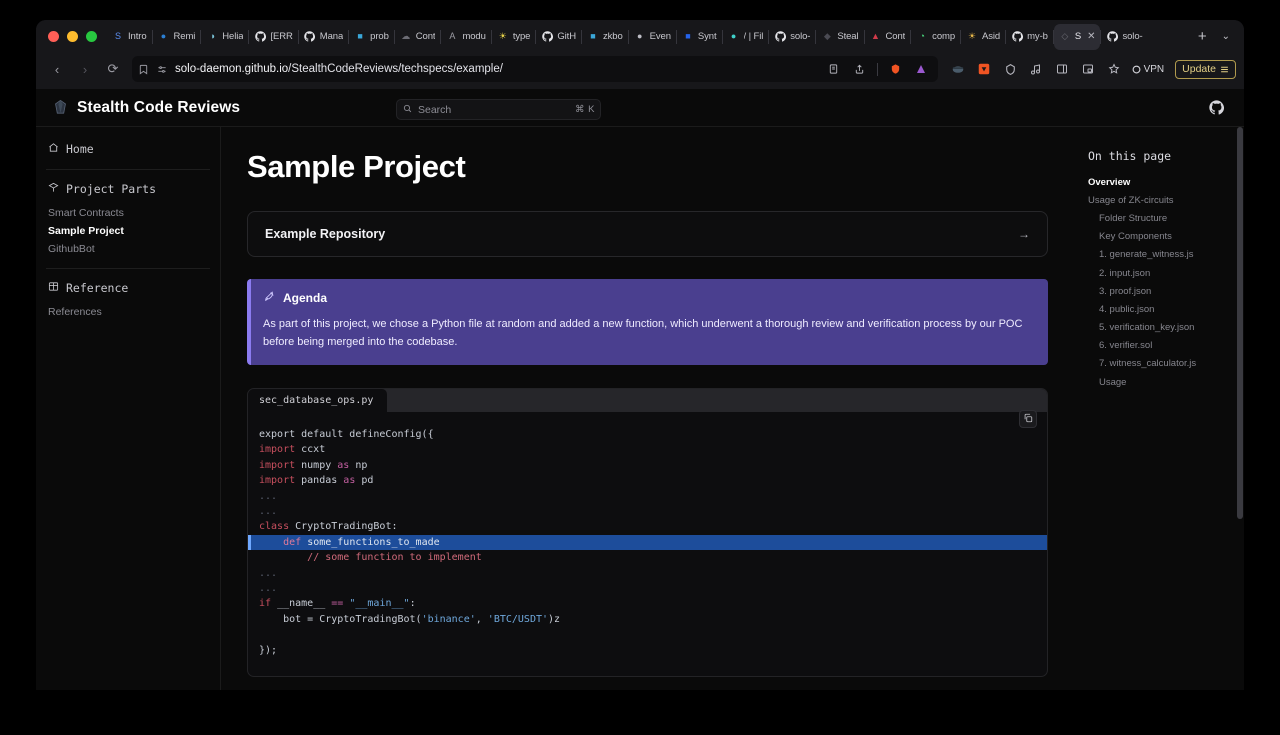 The width and height of the screenshot is (1280, 735). What do you see at coordinates (360, 36) in the screenshot?
I see `tab-favicon-icon: ■` at bounding box center [360, 36].